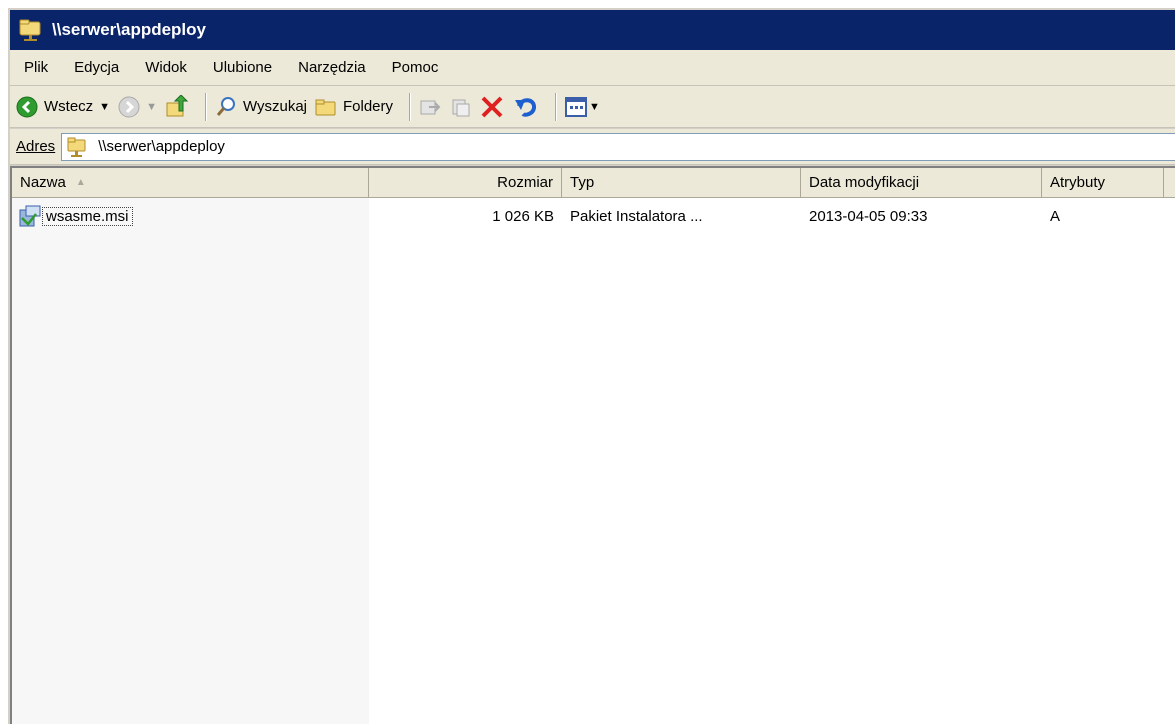  I want to click on move-to-button, so click(430, 107).